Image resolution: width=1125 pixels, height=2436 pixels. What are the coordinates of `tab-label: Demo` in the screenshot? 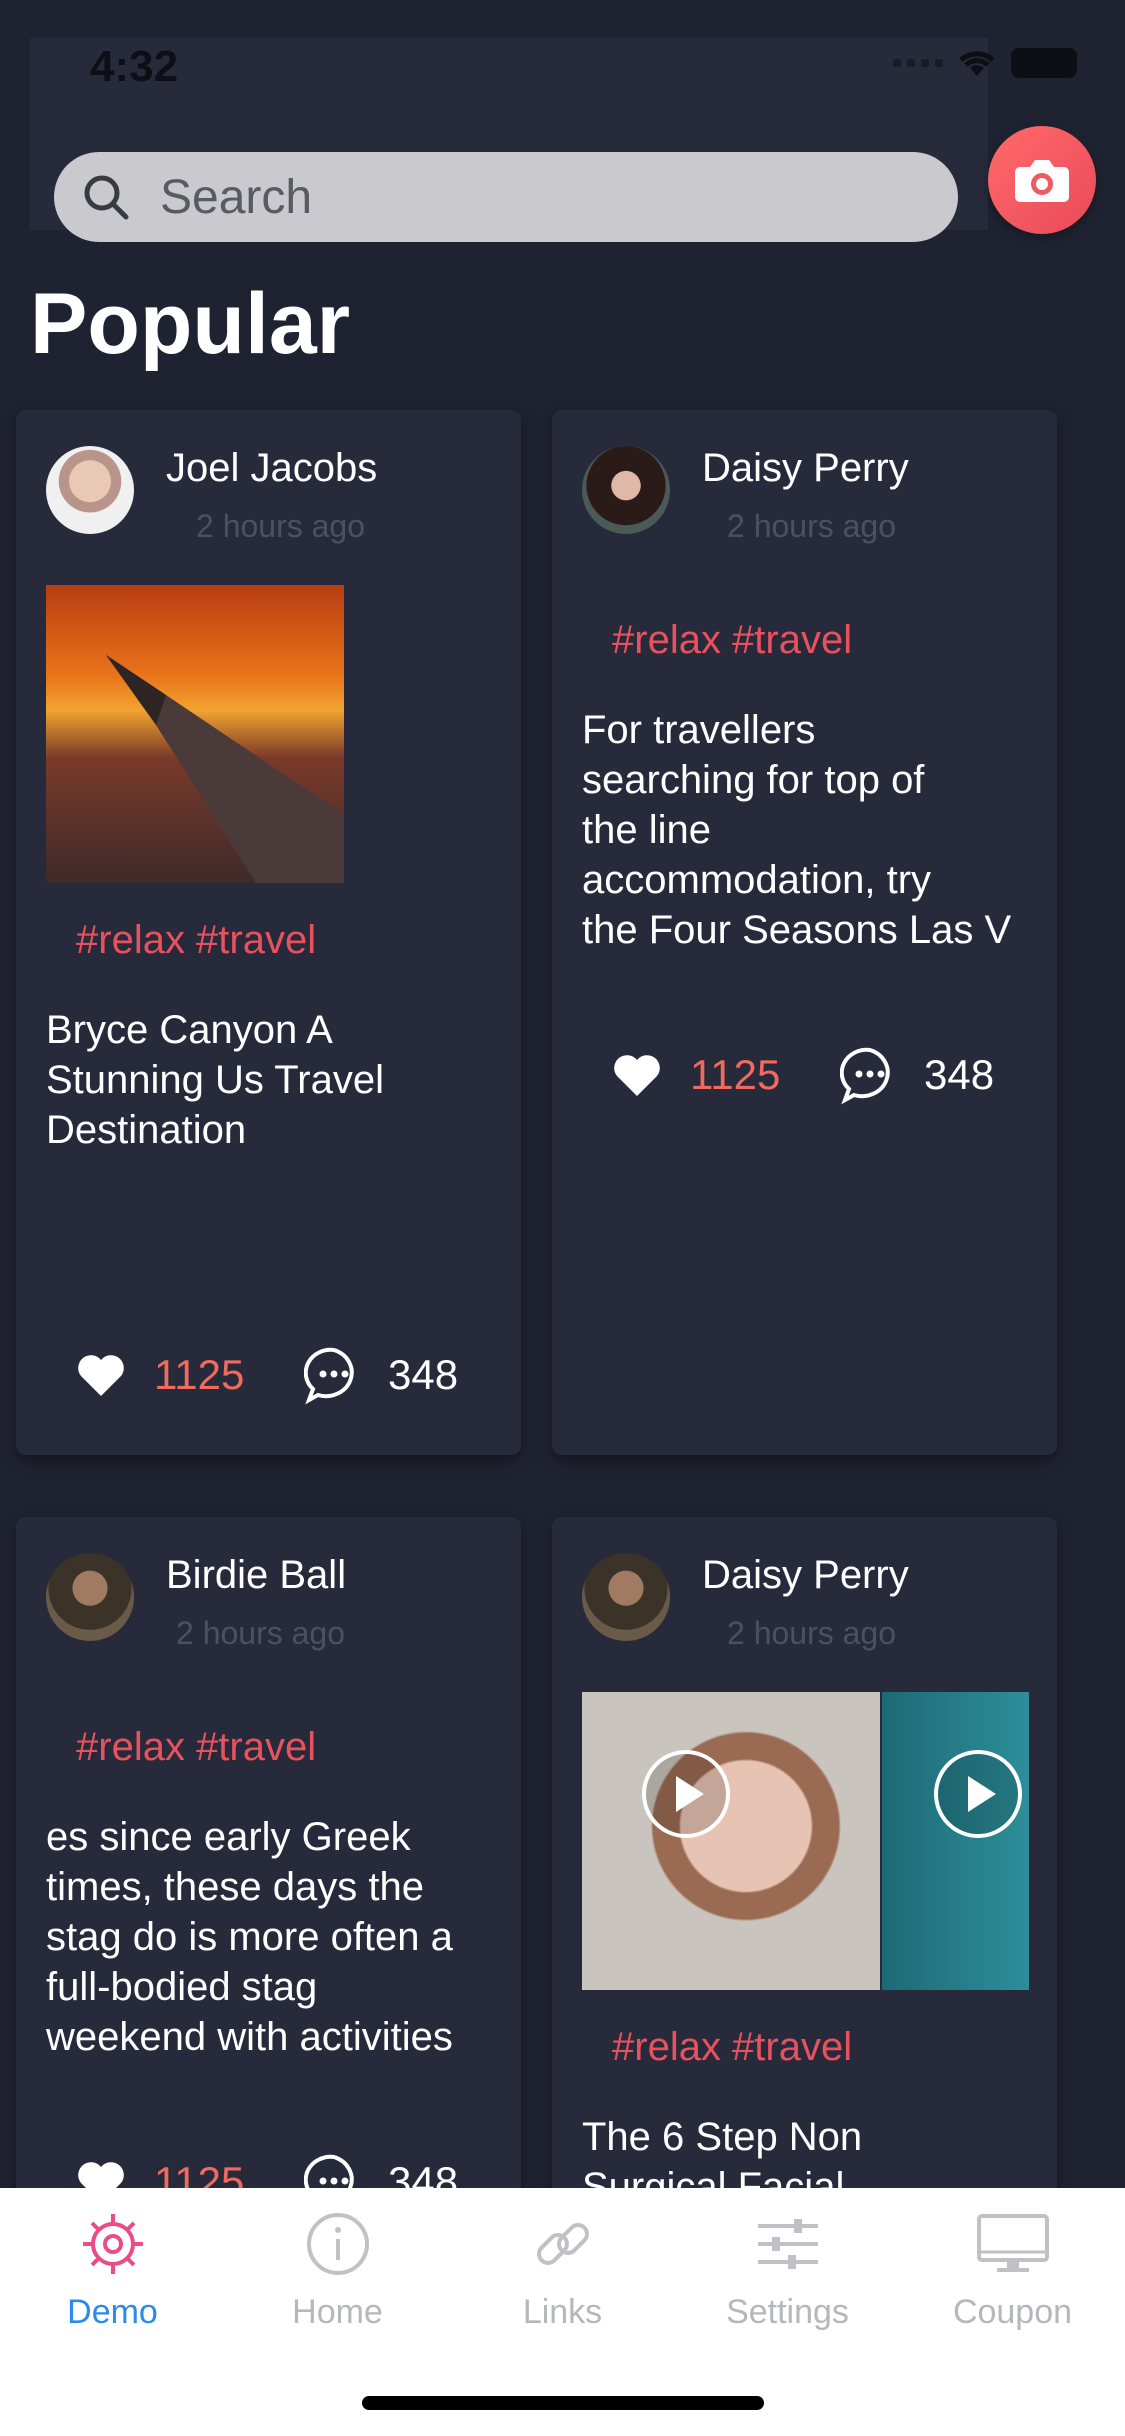 It's located at (112, 2312).